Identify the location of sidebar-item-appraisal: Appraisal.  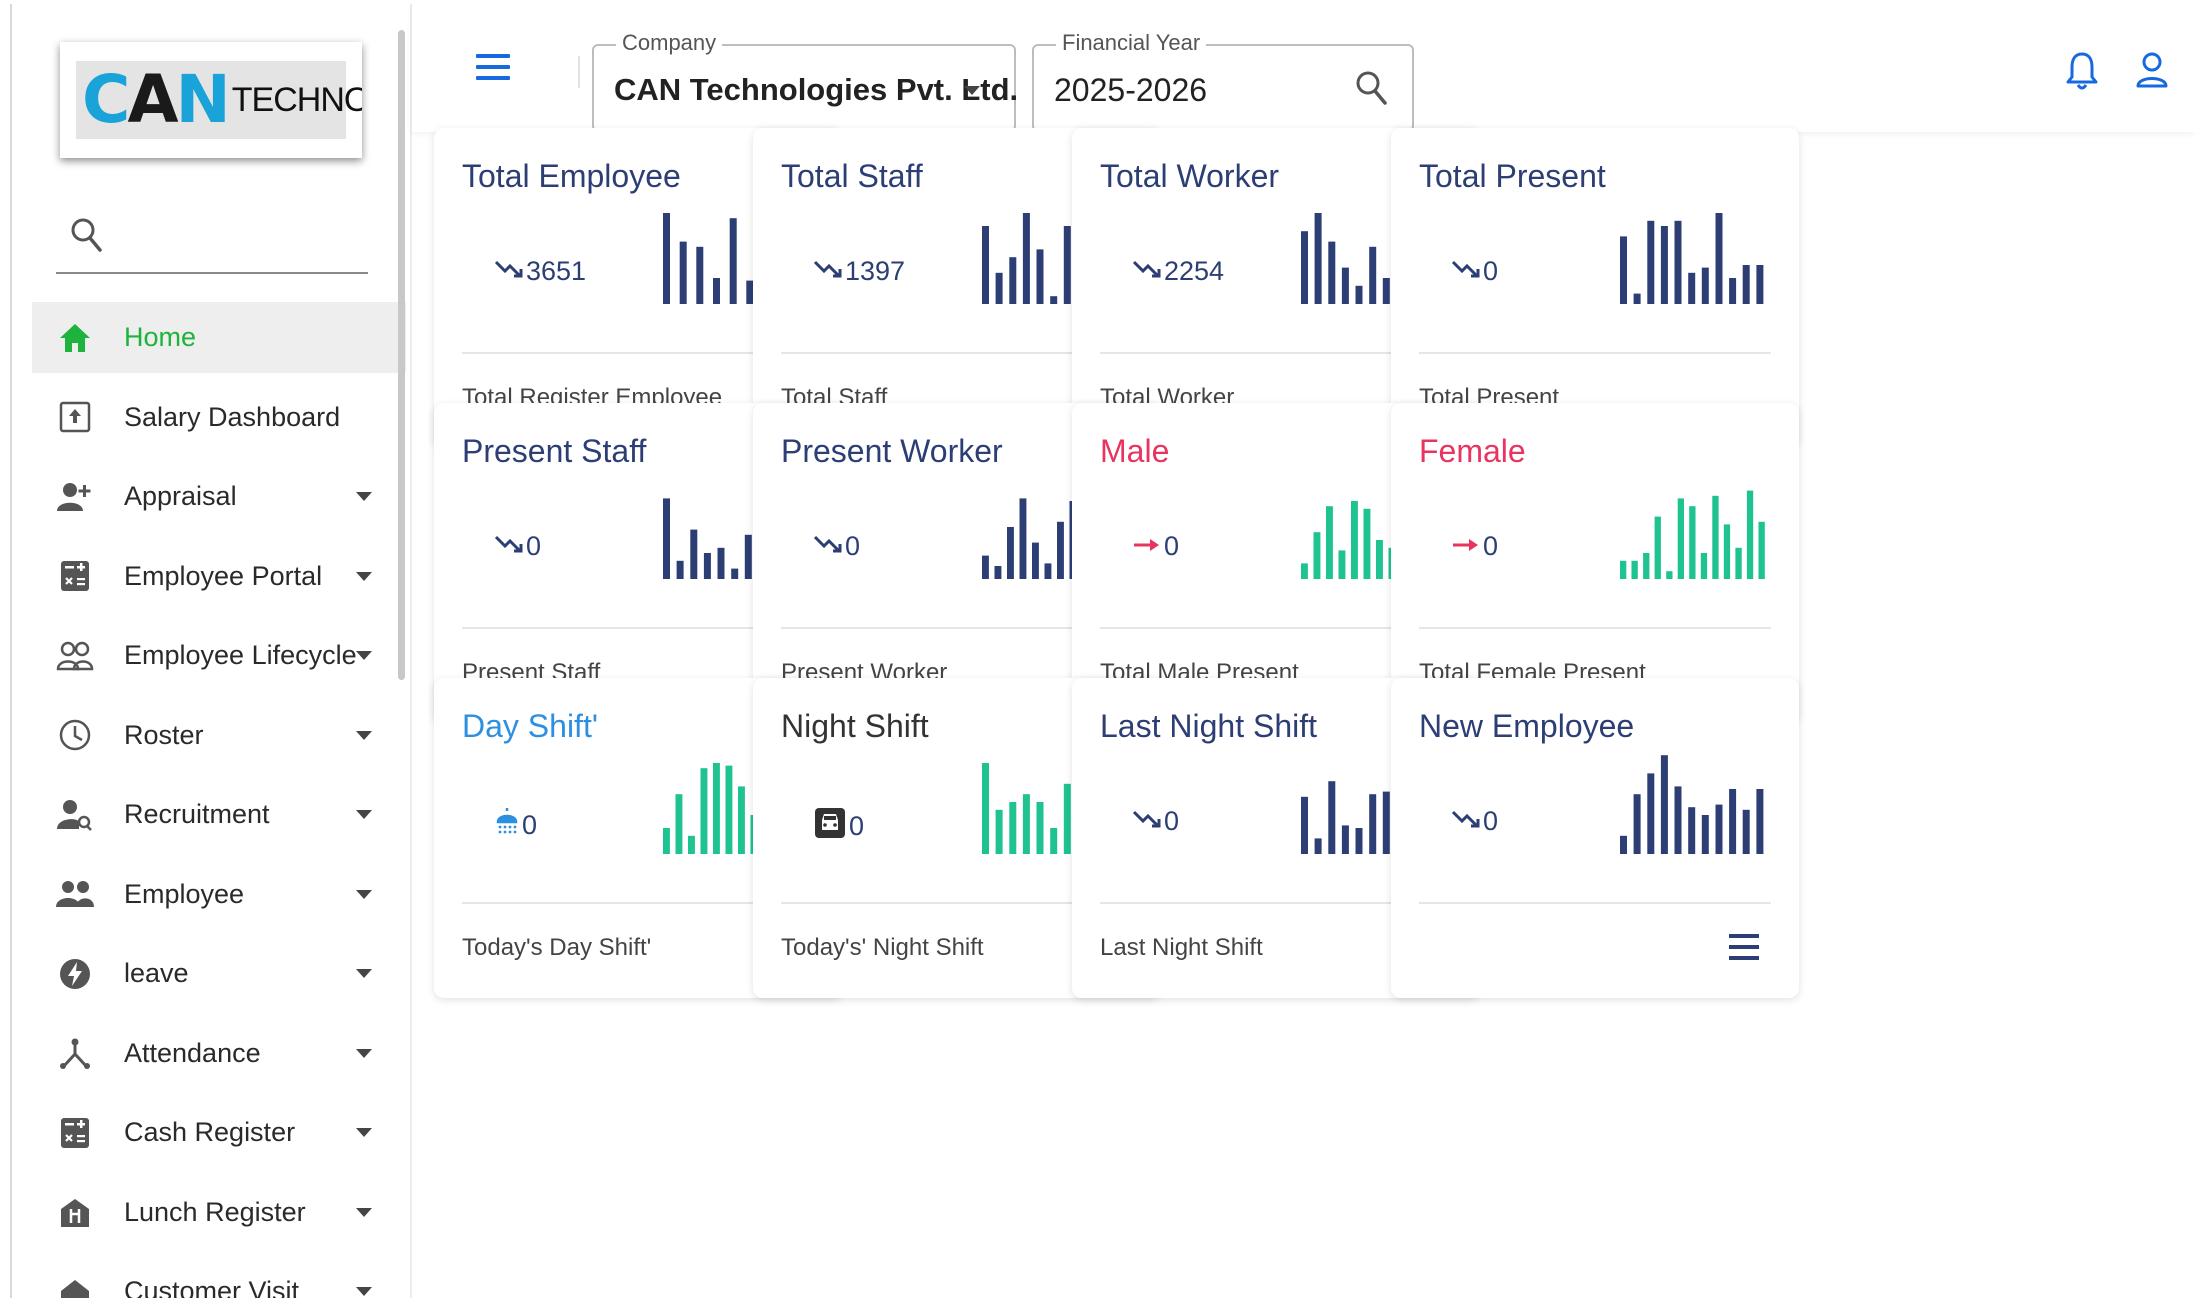
(219, 496).